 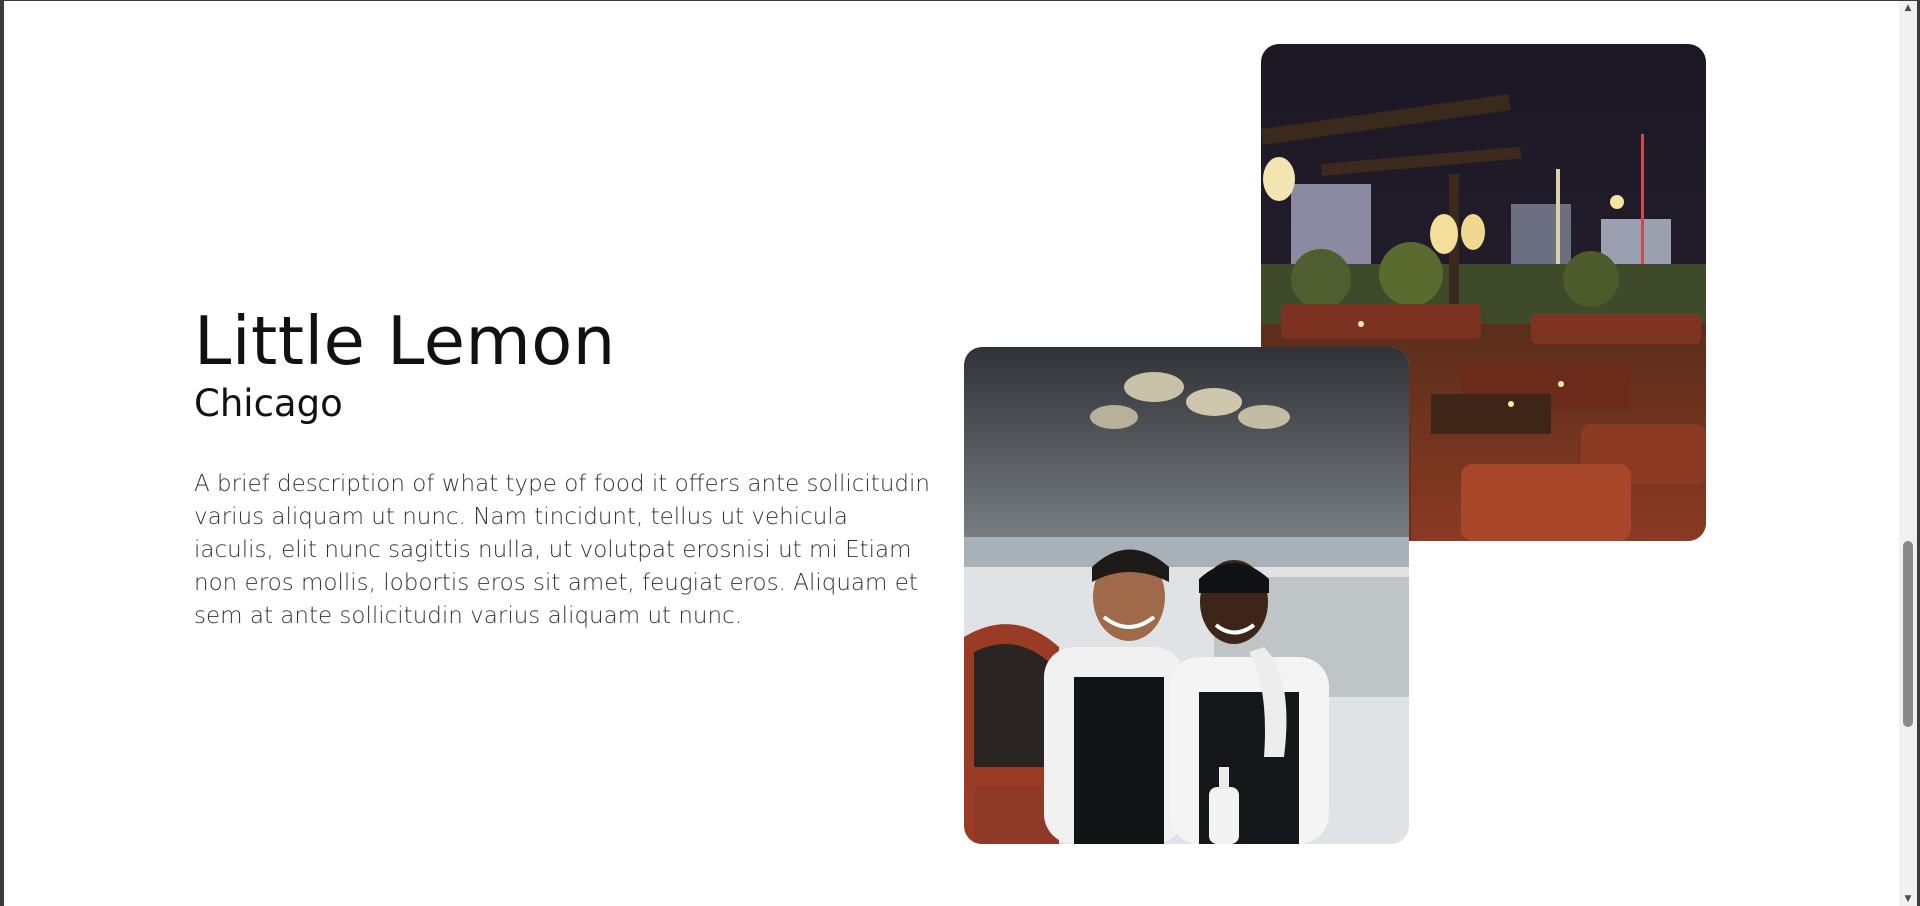 What do you see at coordinates (1908, 899) in the screenshot?
I see `scroll-down-arrow-icon: ▼` at bounding box center [1908, 899].